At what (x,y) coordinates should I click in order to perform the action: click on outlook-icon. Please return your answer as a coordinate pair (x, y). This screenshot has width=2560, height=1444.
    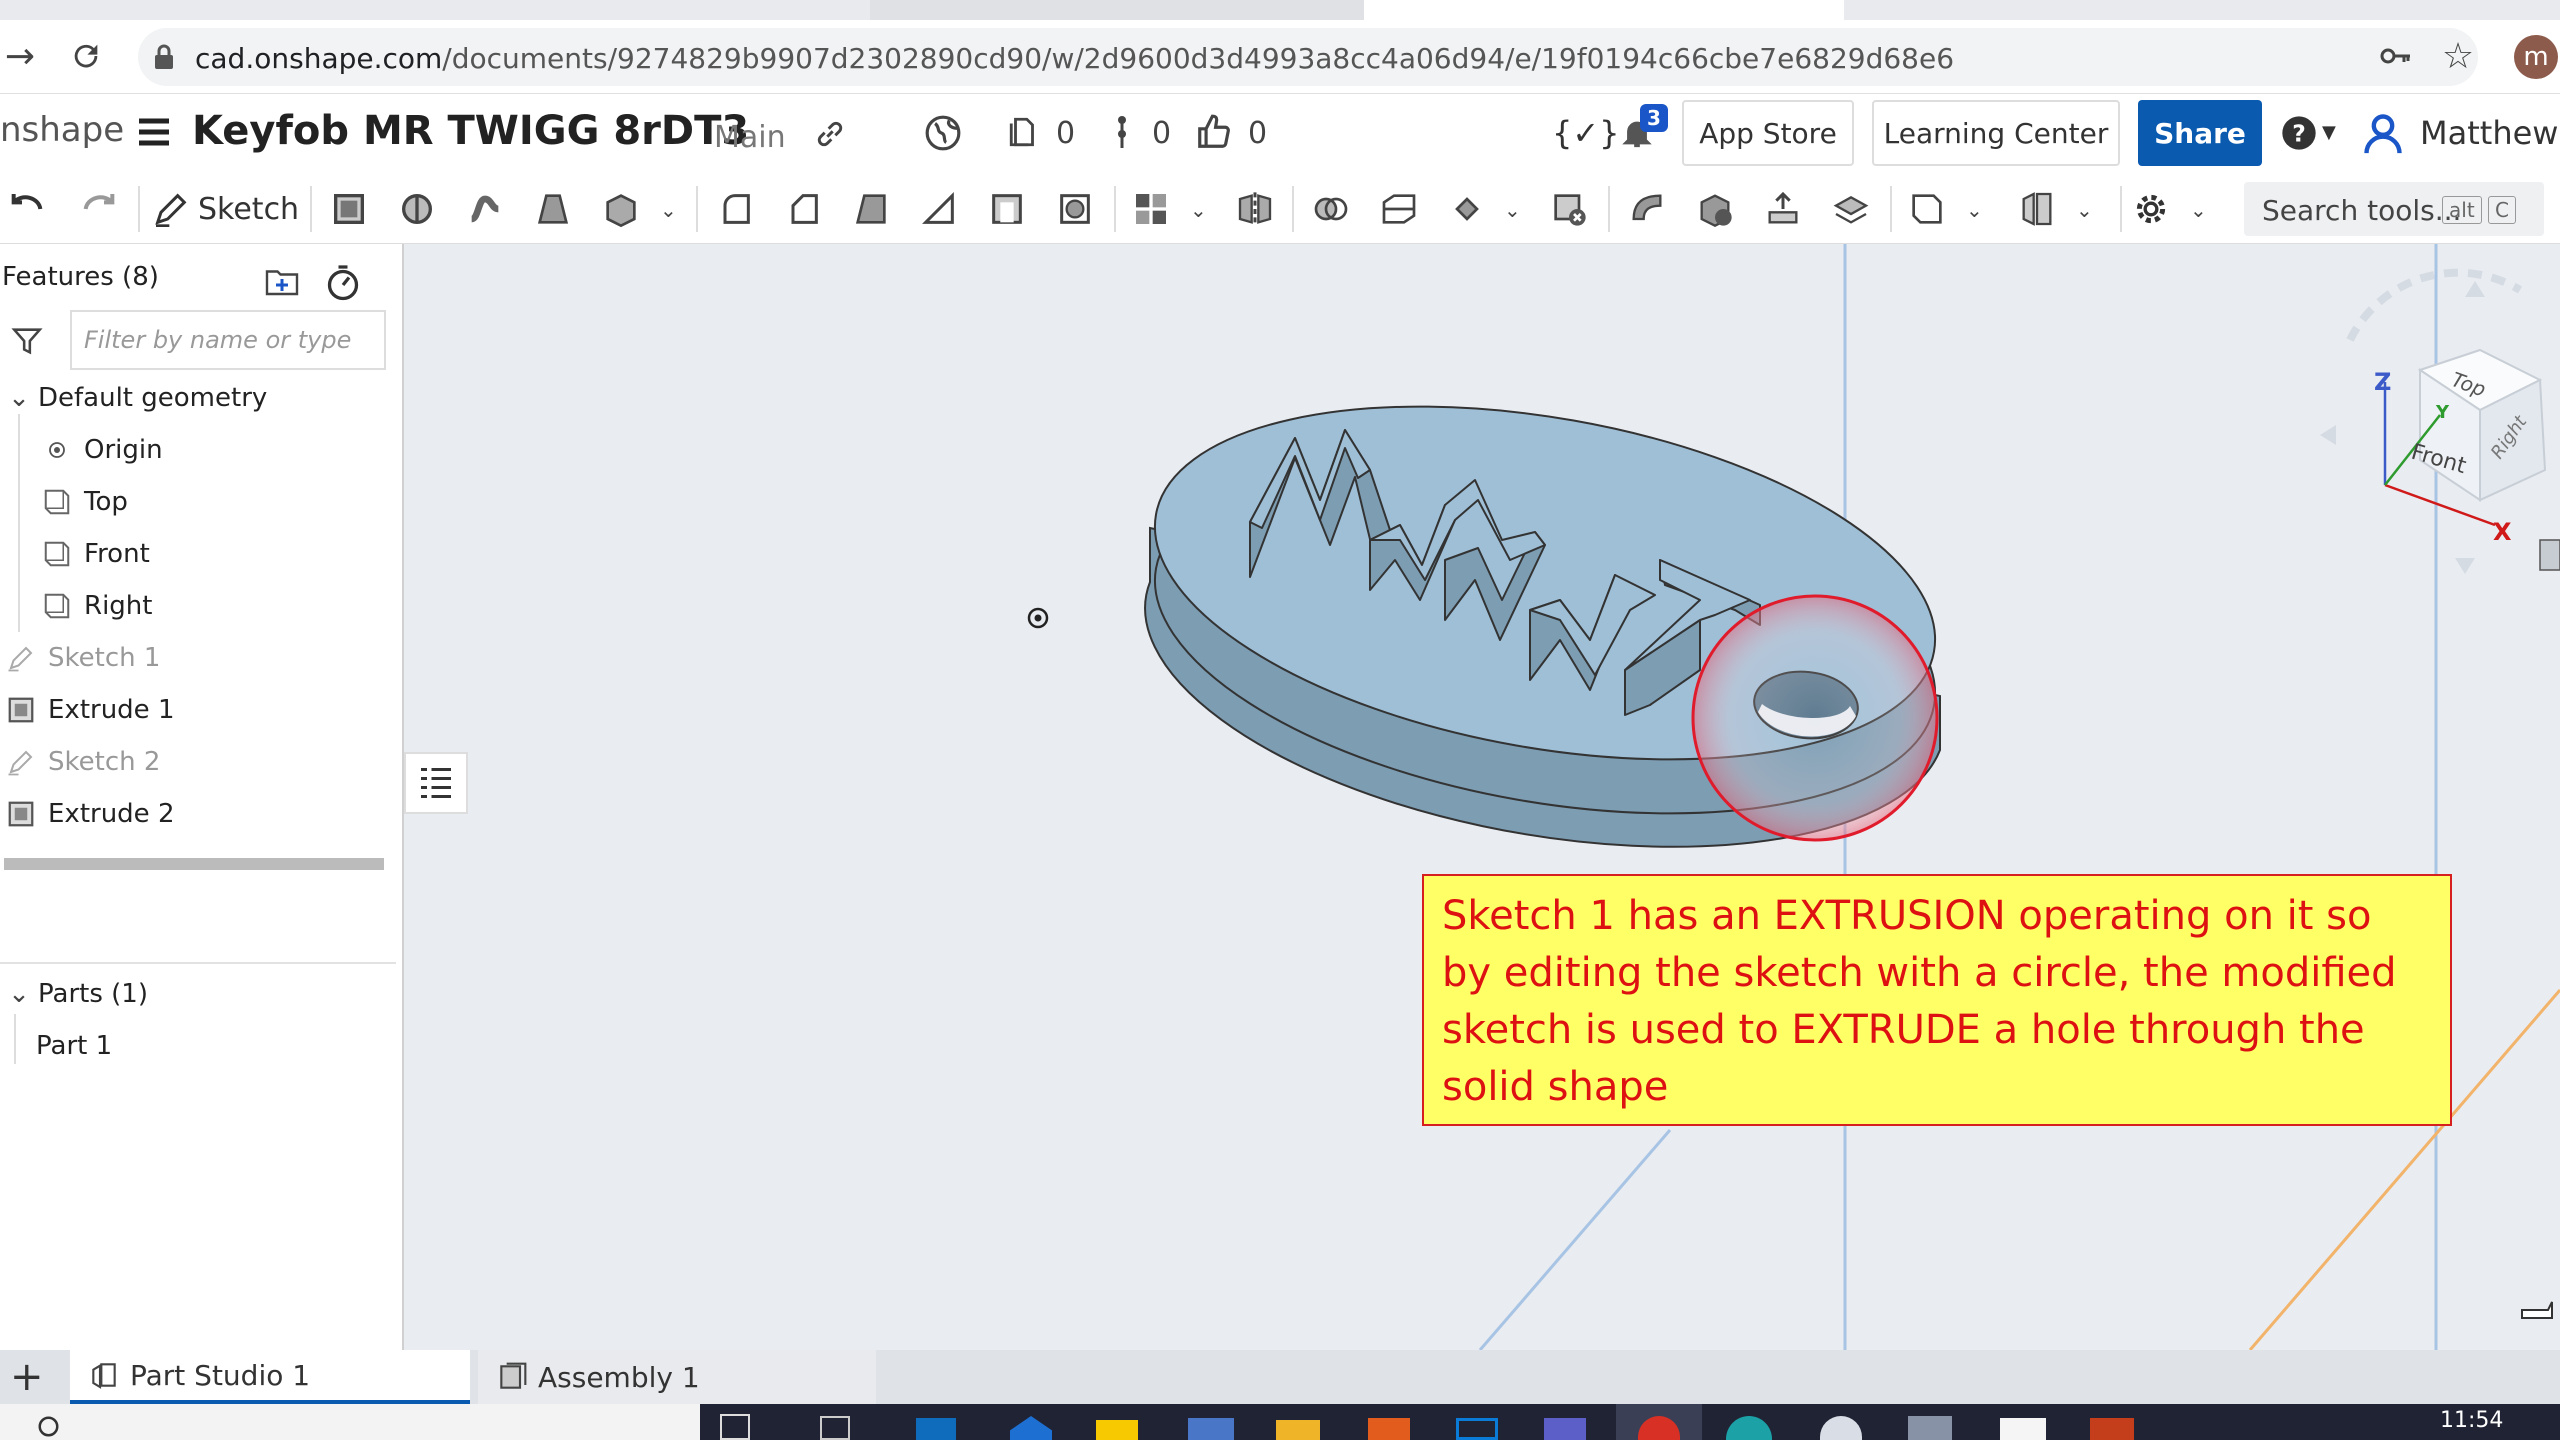
    Looking at the image, I should click on (936, 1429).